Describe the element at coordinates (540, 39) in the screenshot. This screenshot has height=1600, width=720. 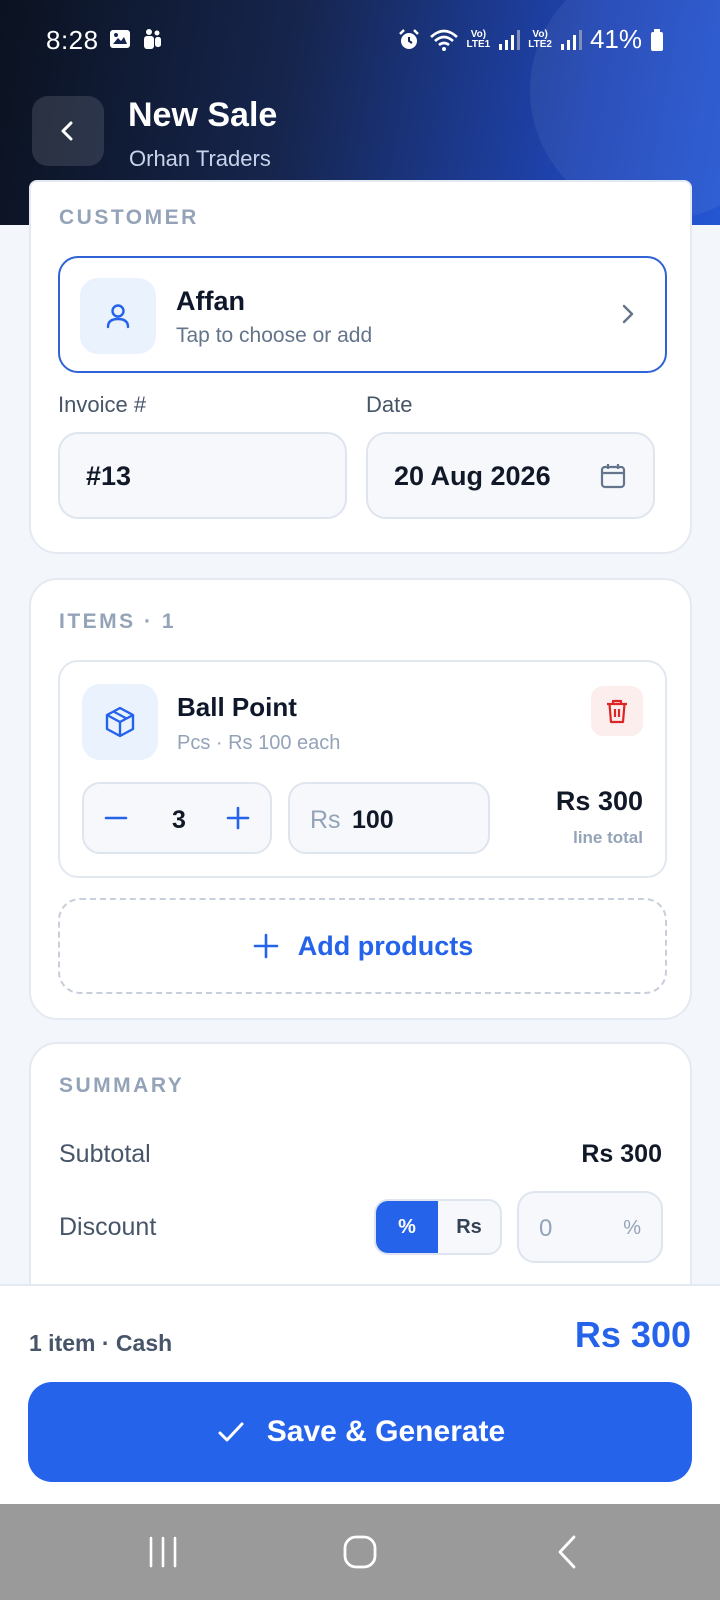
I see `sim2-indicator: Vo) LTE2` at that location.